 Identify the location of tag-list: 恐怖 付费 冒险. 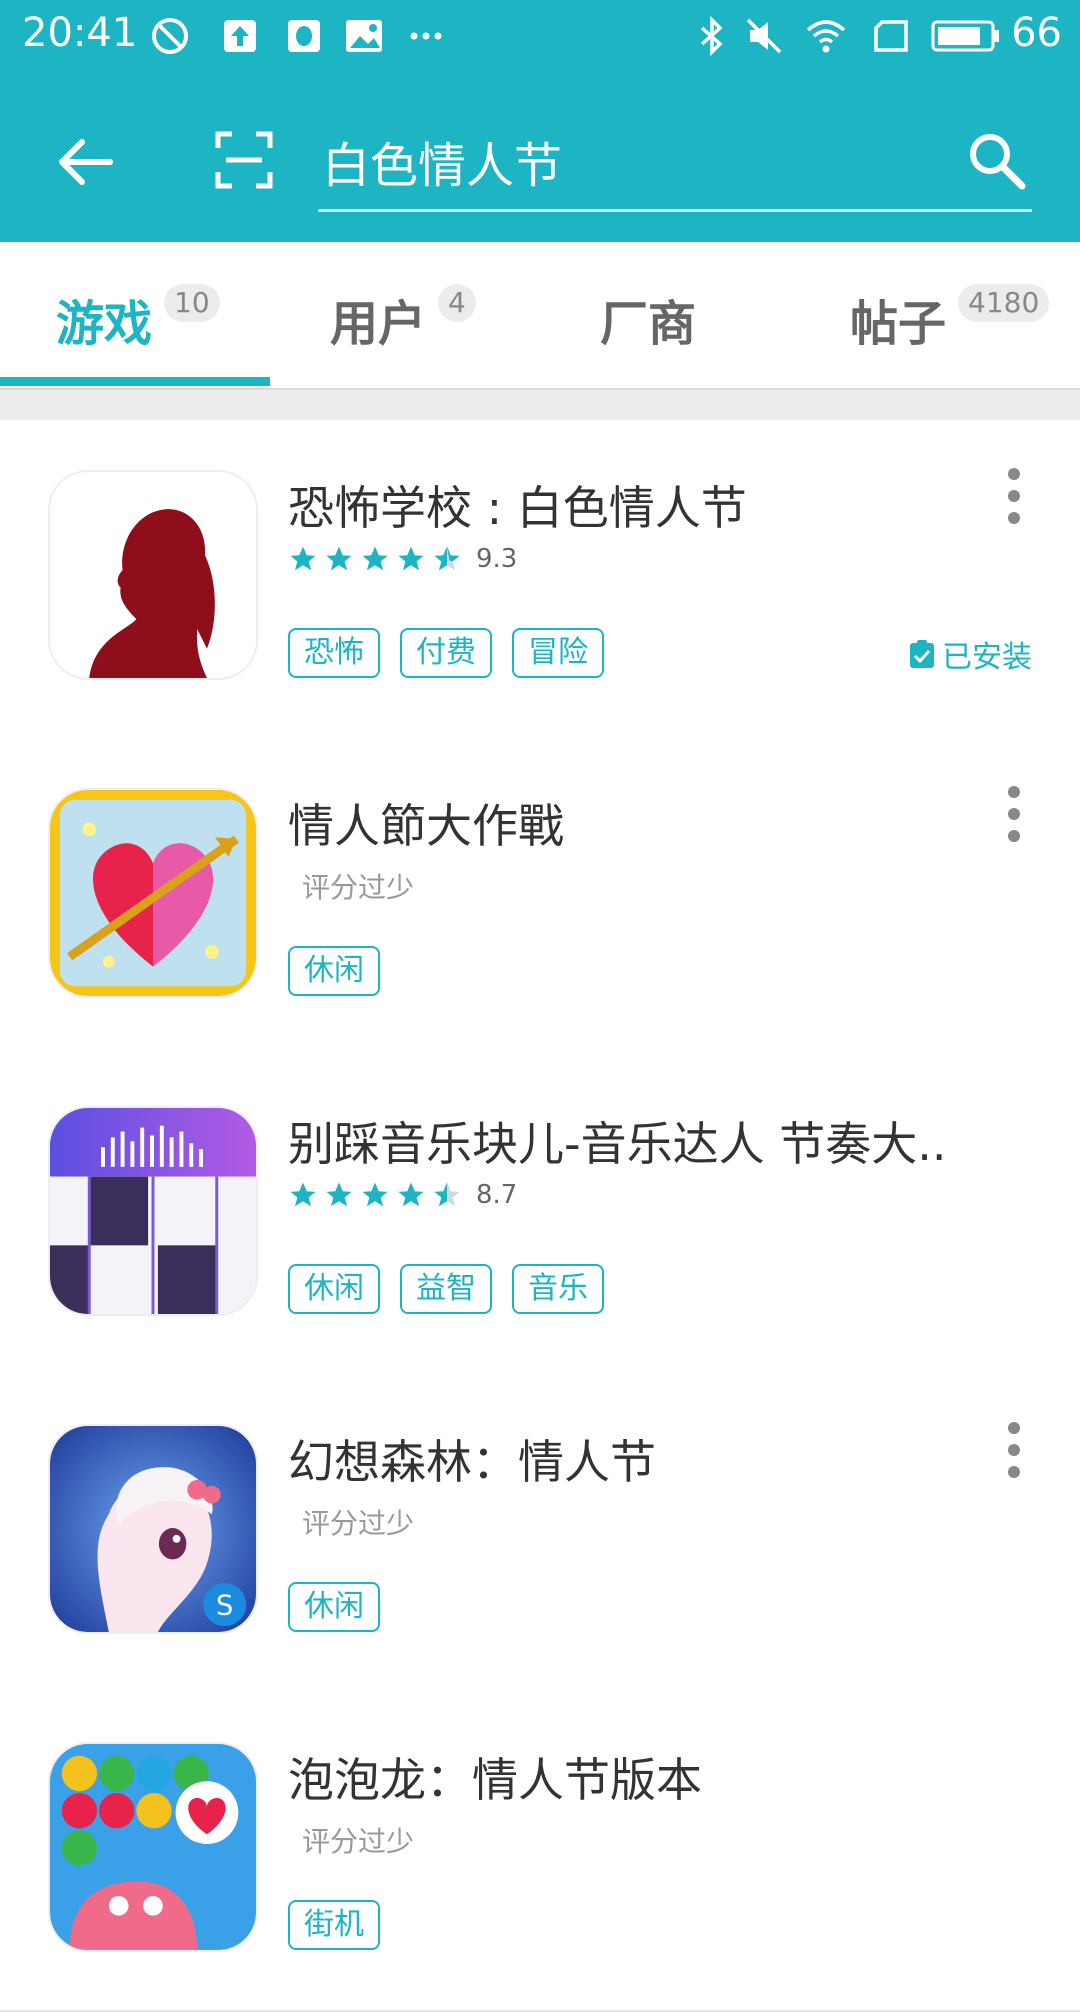
(456, 653).